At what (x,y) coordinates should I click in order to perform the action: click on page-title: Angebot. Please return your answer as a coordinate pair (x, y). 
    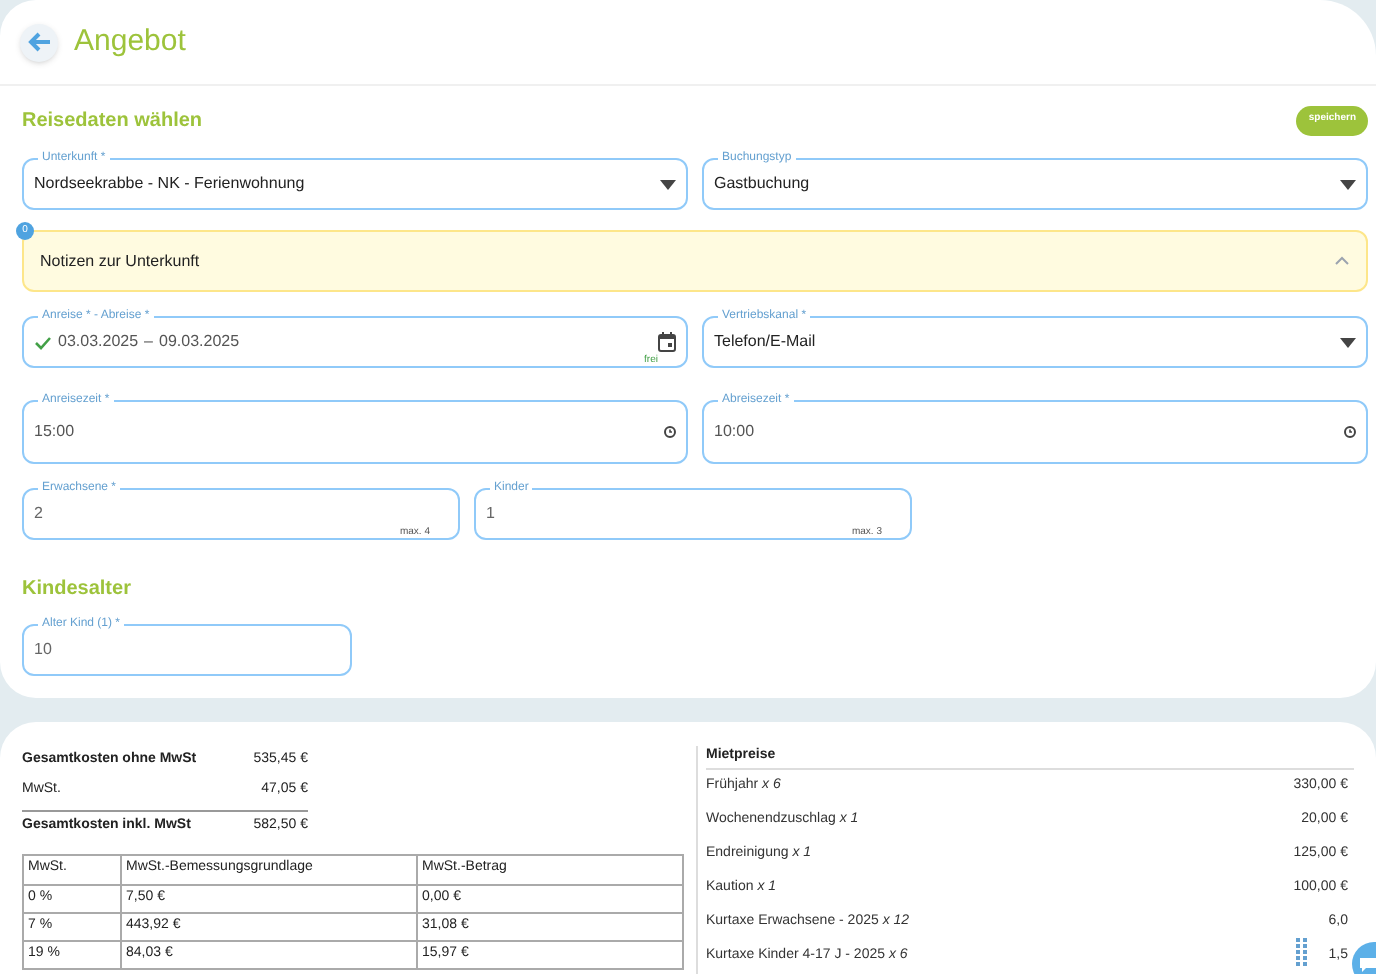
    Looking at the image, I should click on (130, 41).